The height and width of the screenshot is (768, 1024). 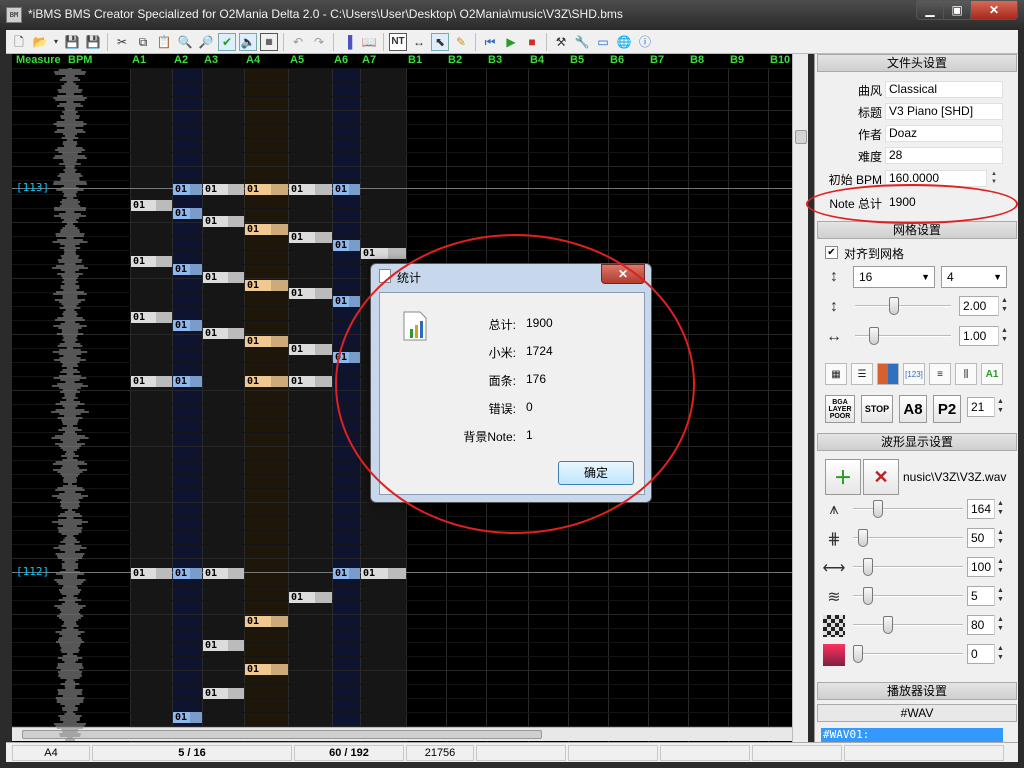 What do you see at coordinates (511, 42) in the screenshot?
I see `play-icon: ▶` at bounding box center [511, 42].